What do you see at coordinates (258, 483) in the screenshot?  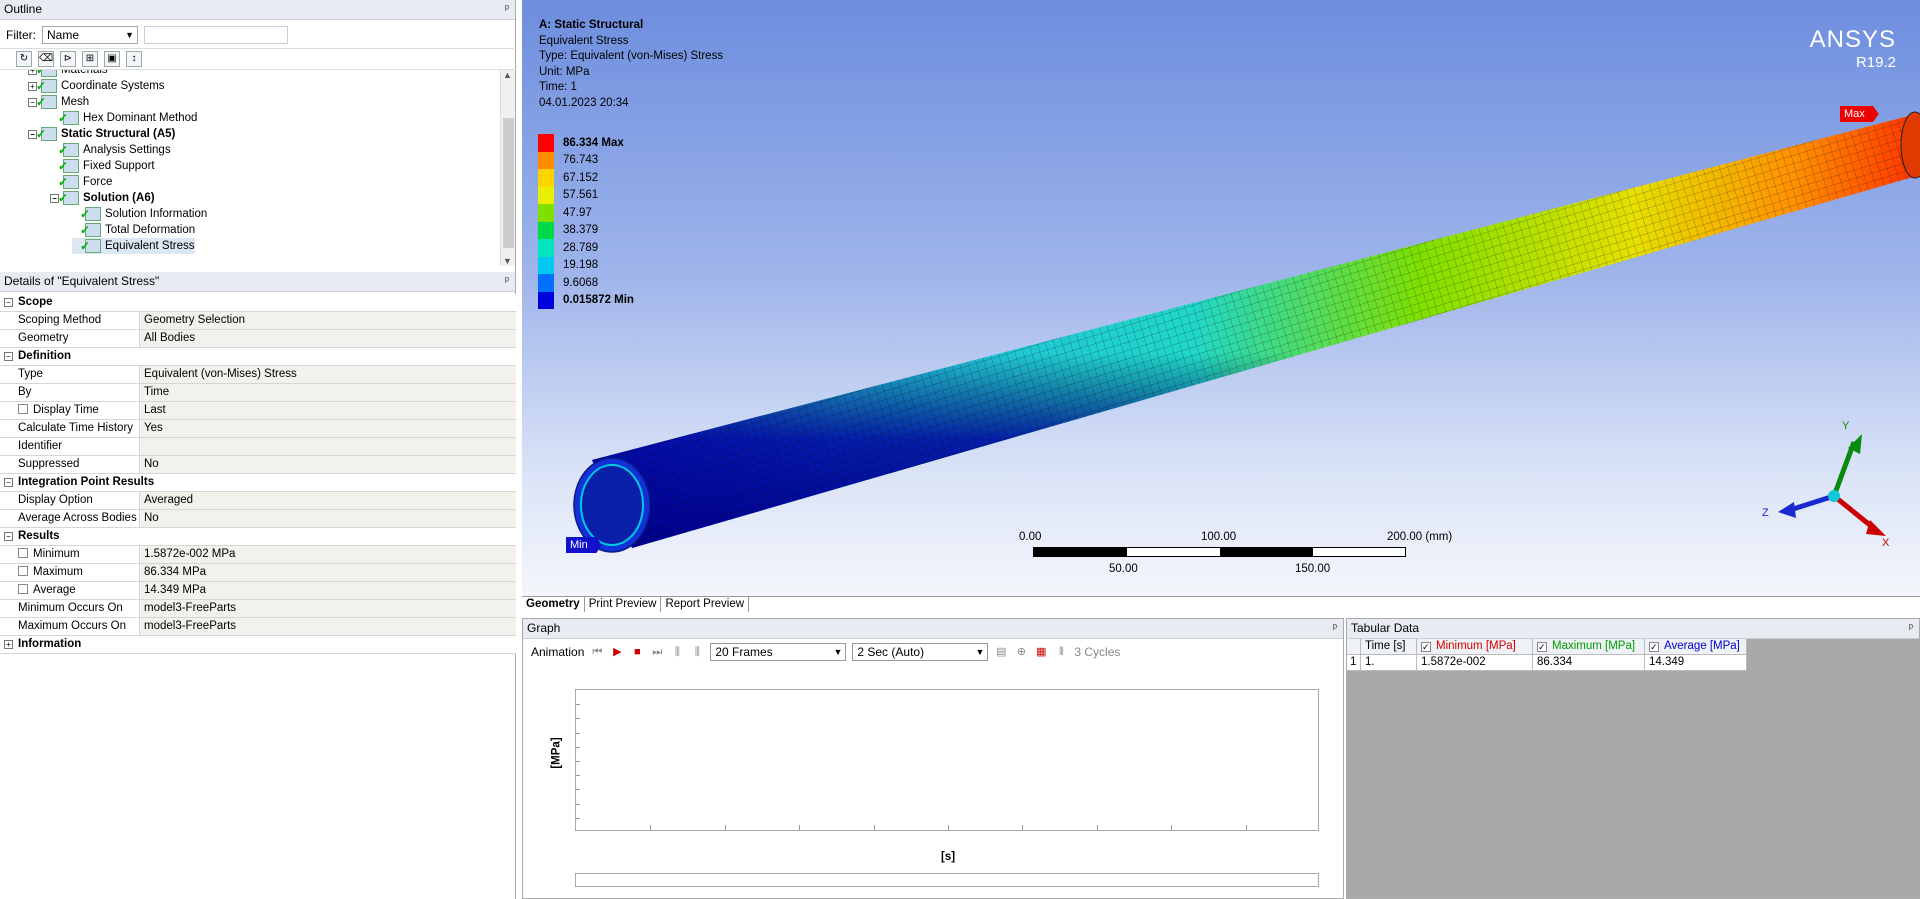 I see `details-group: − Integration Point Results` at bounding box center [258, 483].